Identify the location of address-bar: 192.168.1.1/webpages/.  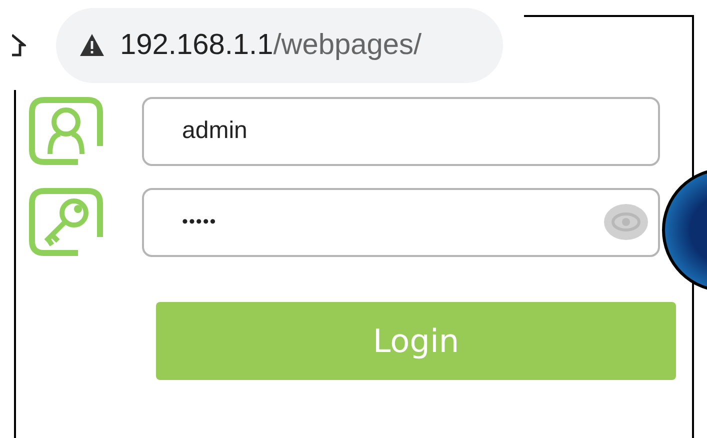
(279, 45).